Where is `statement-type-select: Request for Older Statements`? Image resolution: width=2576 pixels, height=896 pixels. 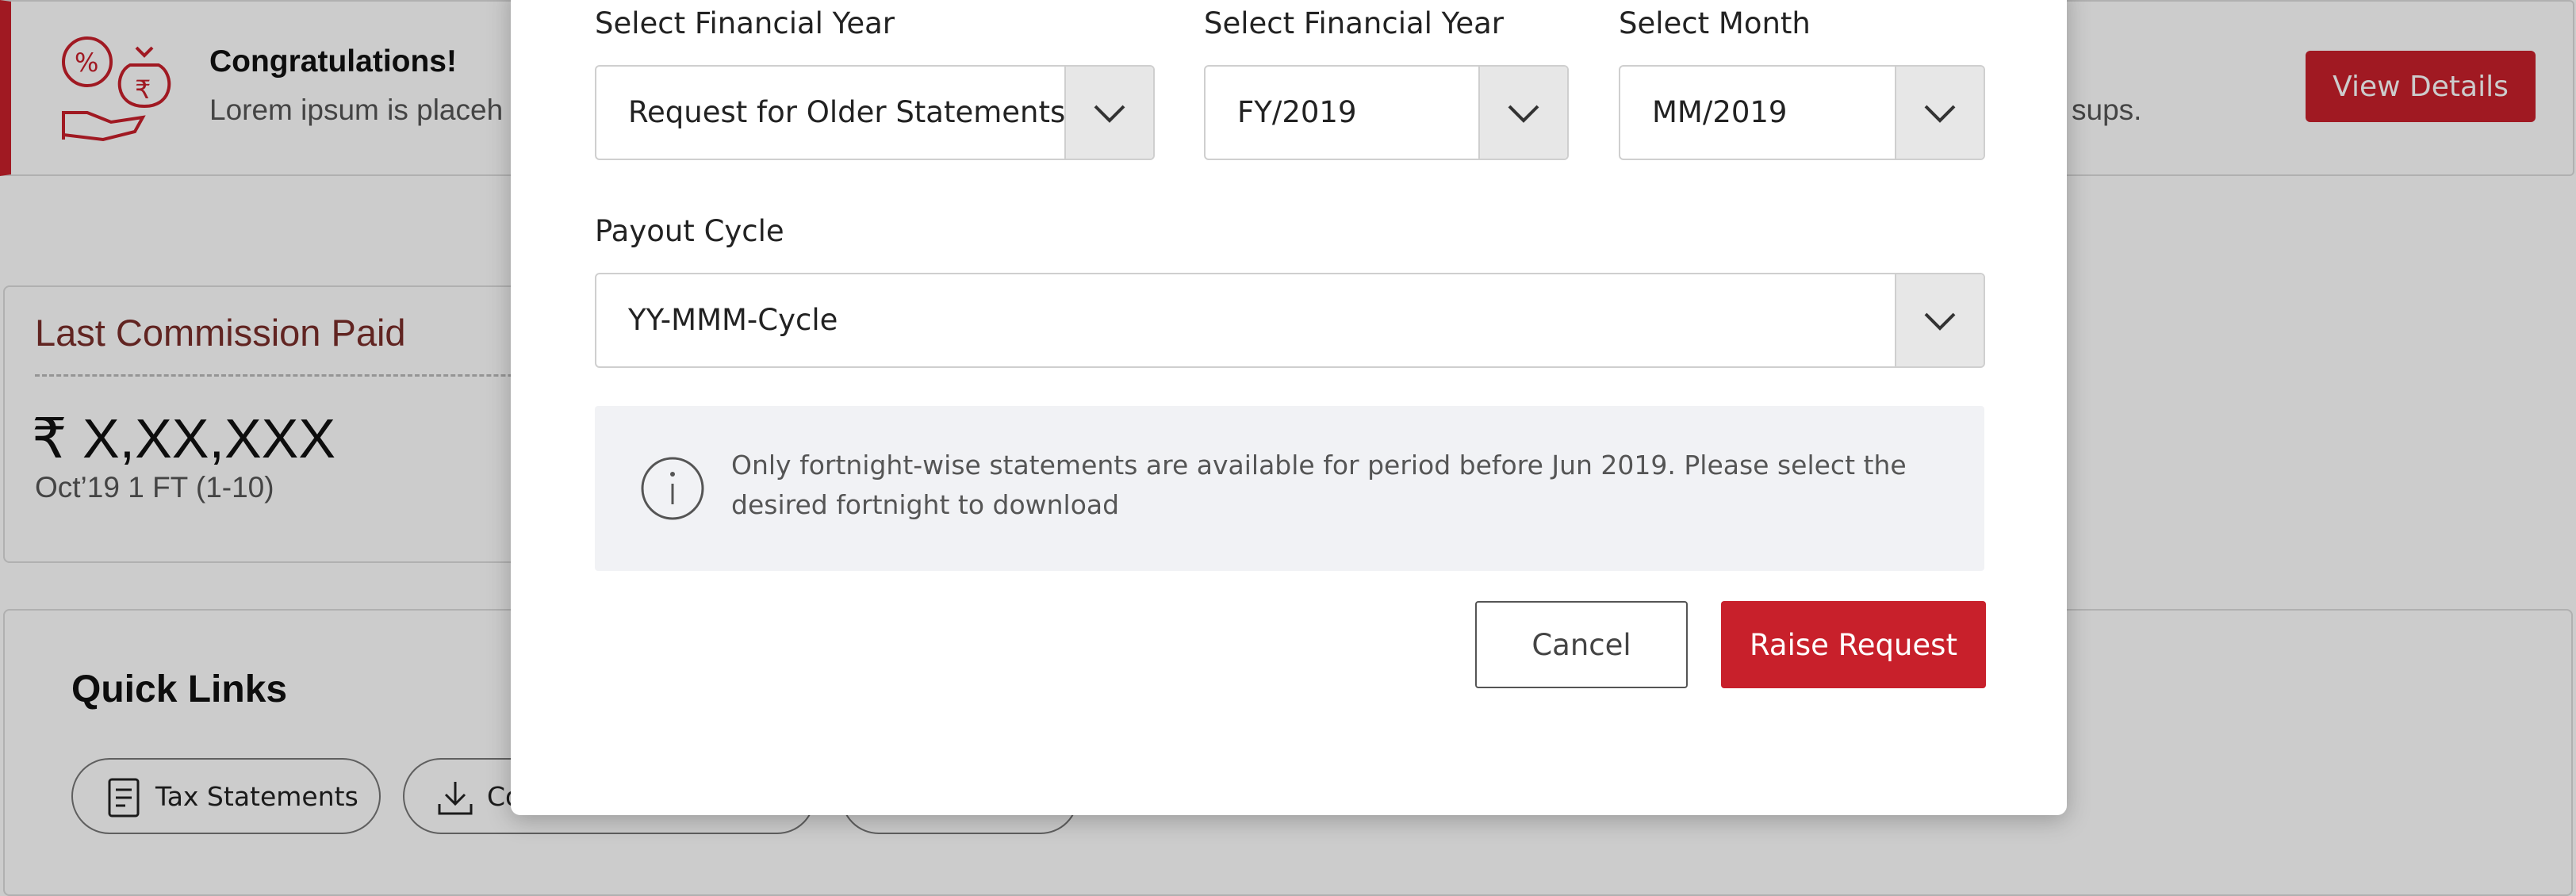
statement-type-select: Request for Older Statements is located at coordinates (875, 112).